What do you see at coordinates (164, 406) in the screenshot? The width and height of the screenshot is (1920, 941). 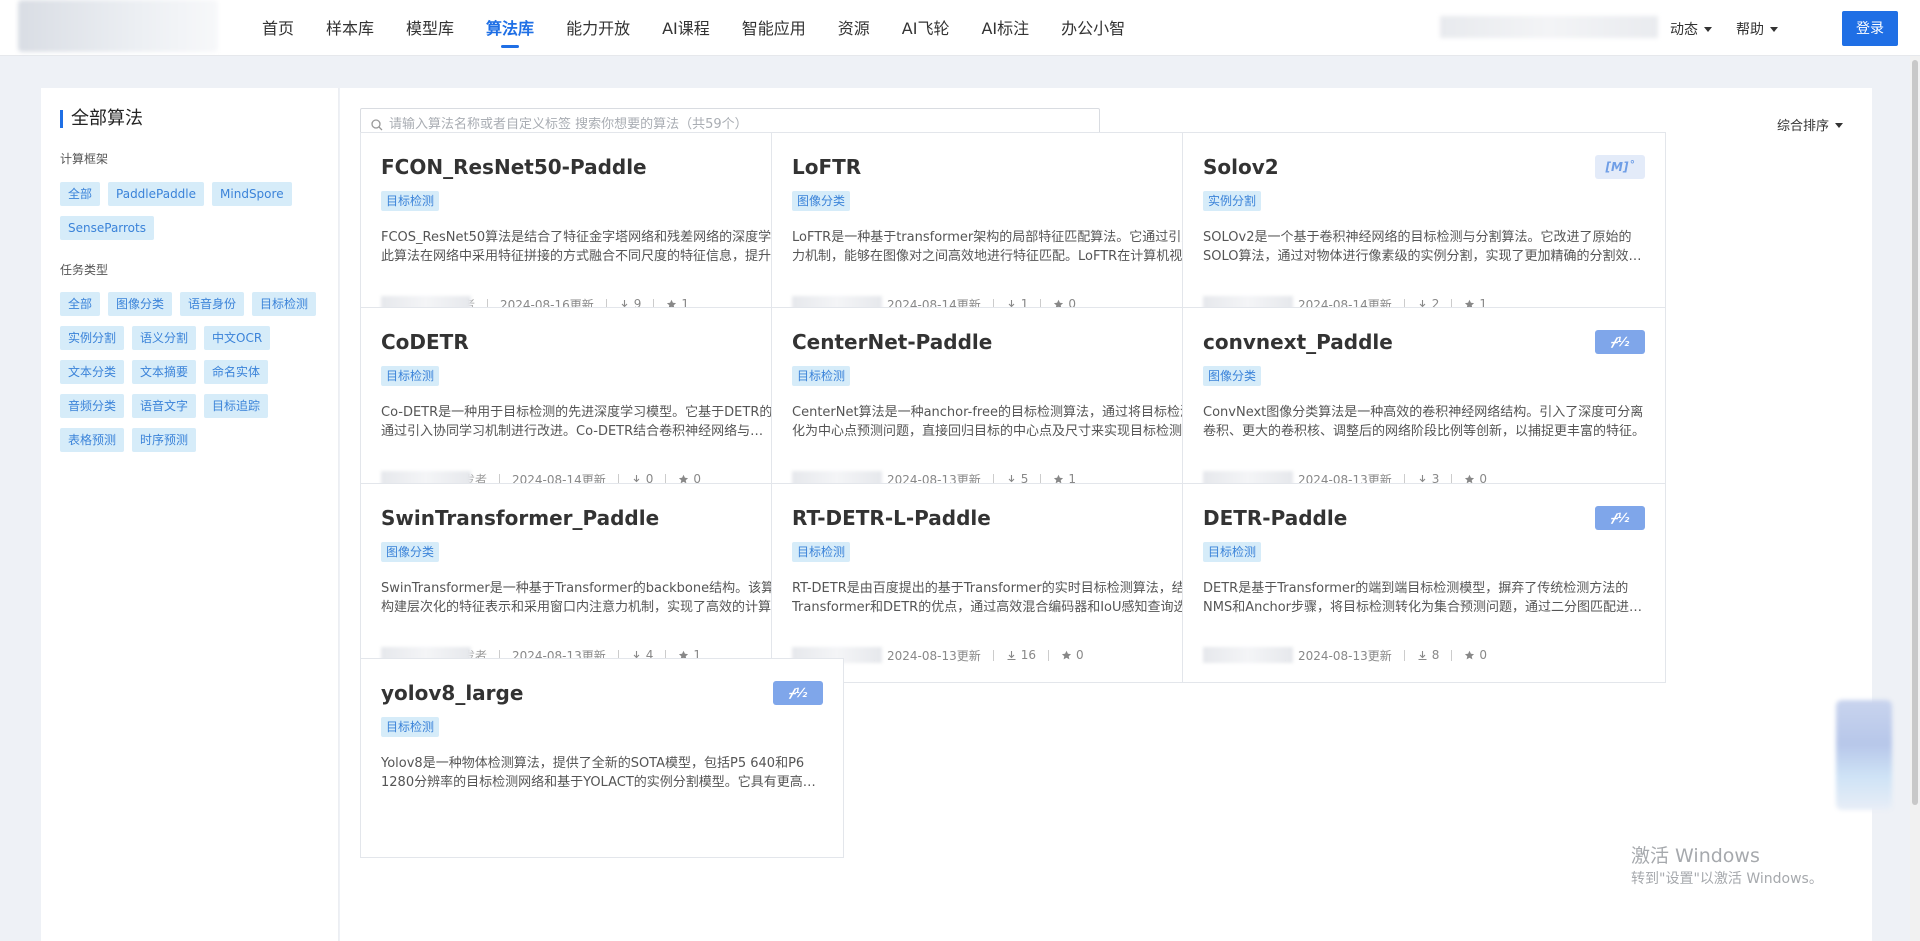 I see `task-filter-tag: 语音文字` at bounding box center [164, 406].